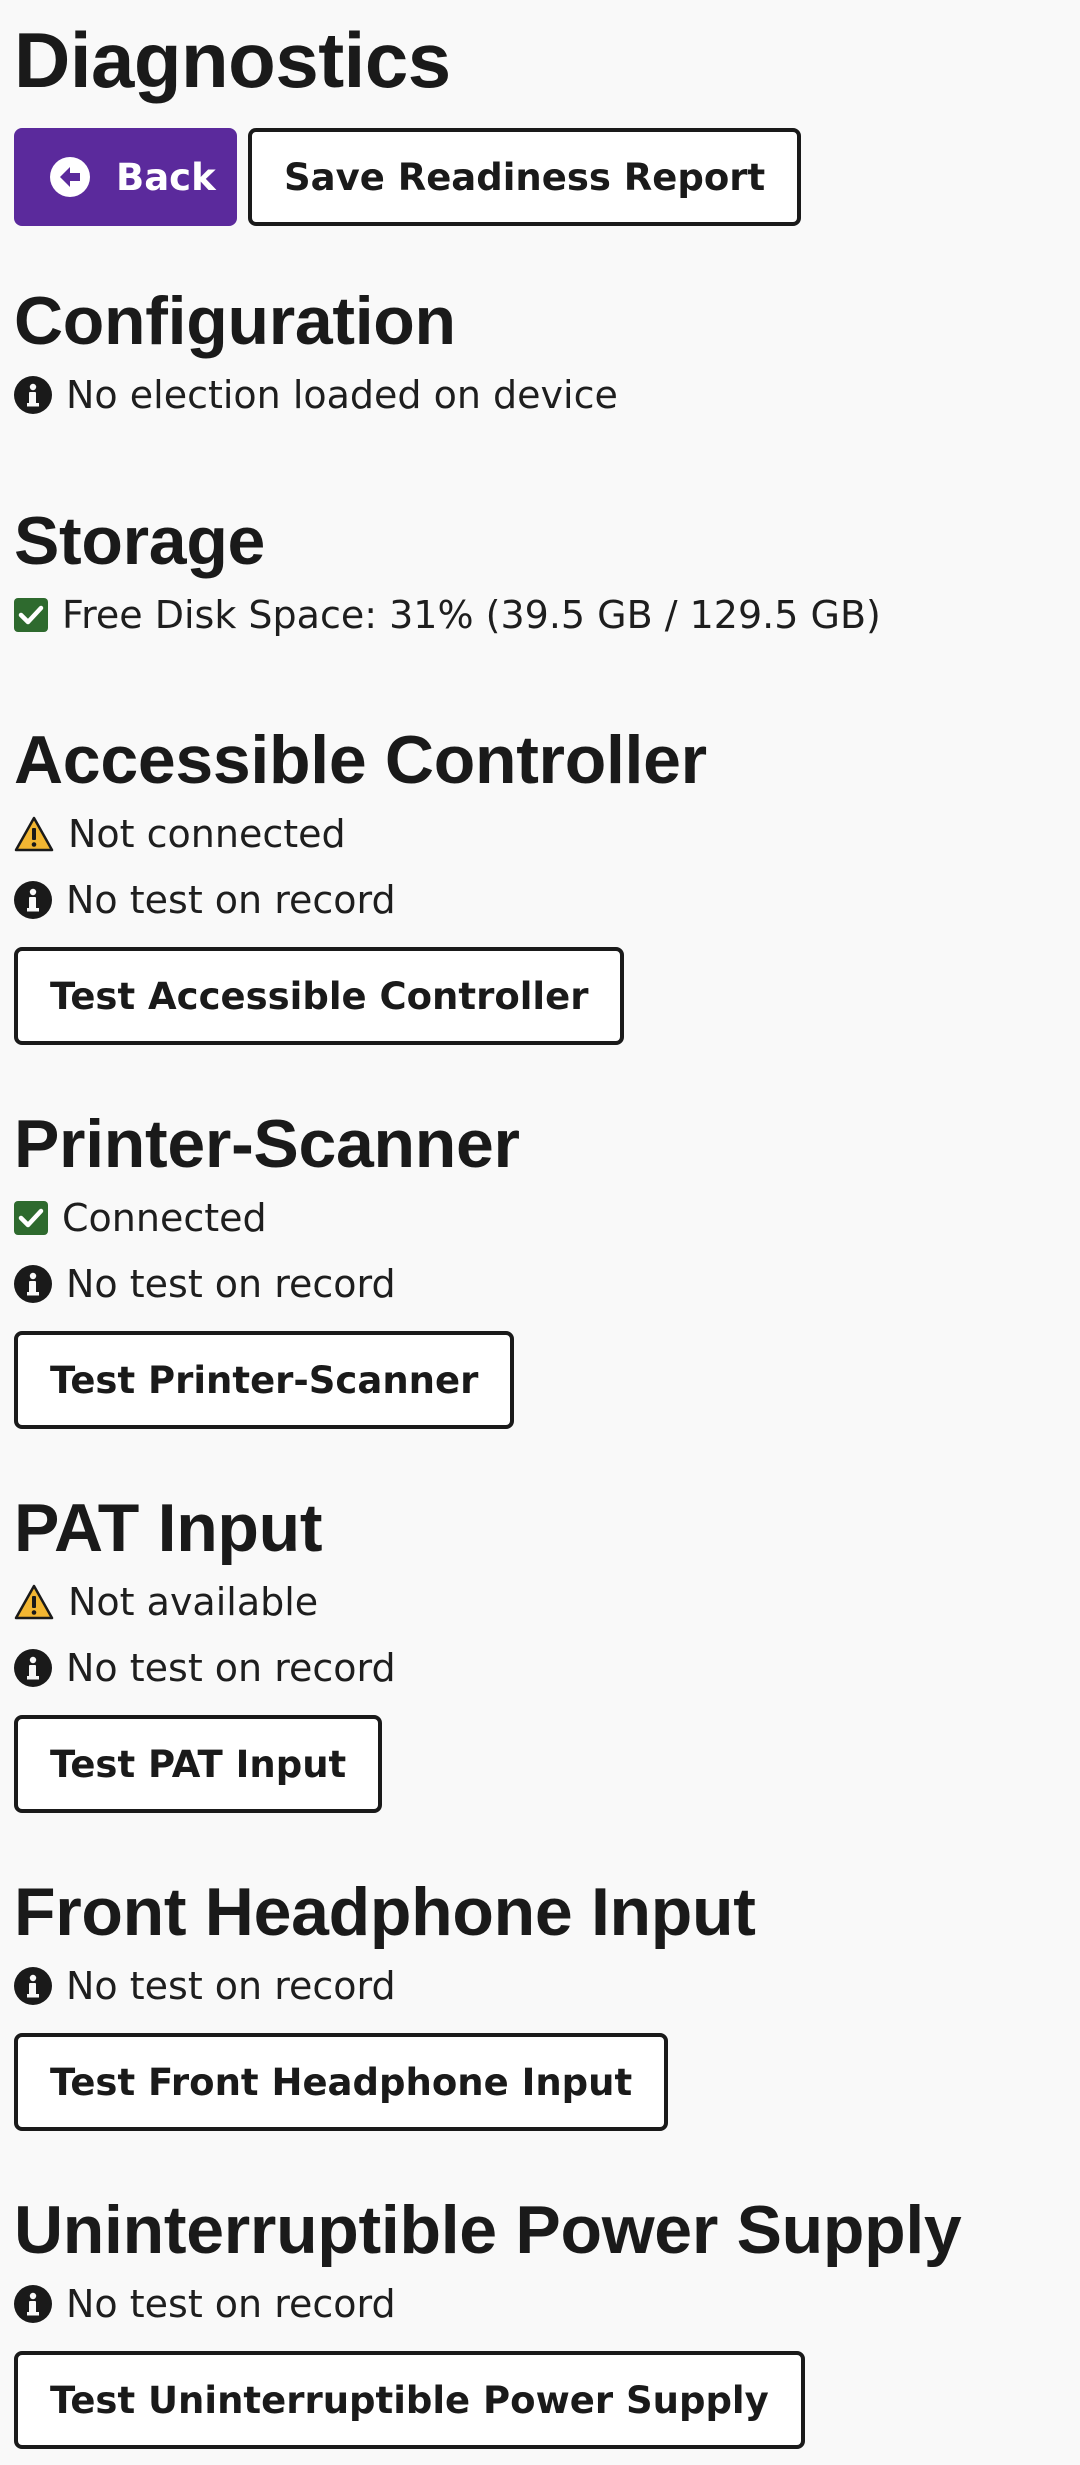  What do you see at coordinates (267, 1144) in the screenshot?
I see `printer-scanner-heading: Printer-Scanner` at bounding box center [267, 1144].